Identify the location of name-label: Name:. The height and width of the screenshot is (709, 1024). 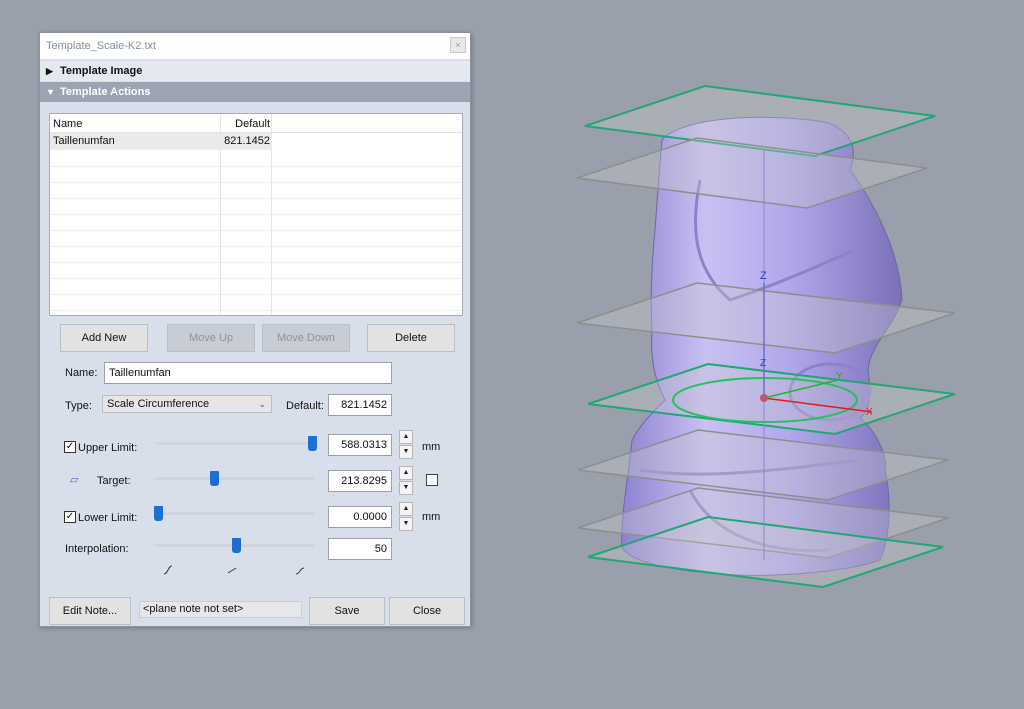
(81, 373).